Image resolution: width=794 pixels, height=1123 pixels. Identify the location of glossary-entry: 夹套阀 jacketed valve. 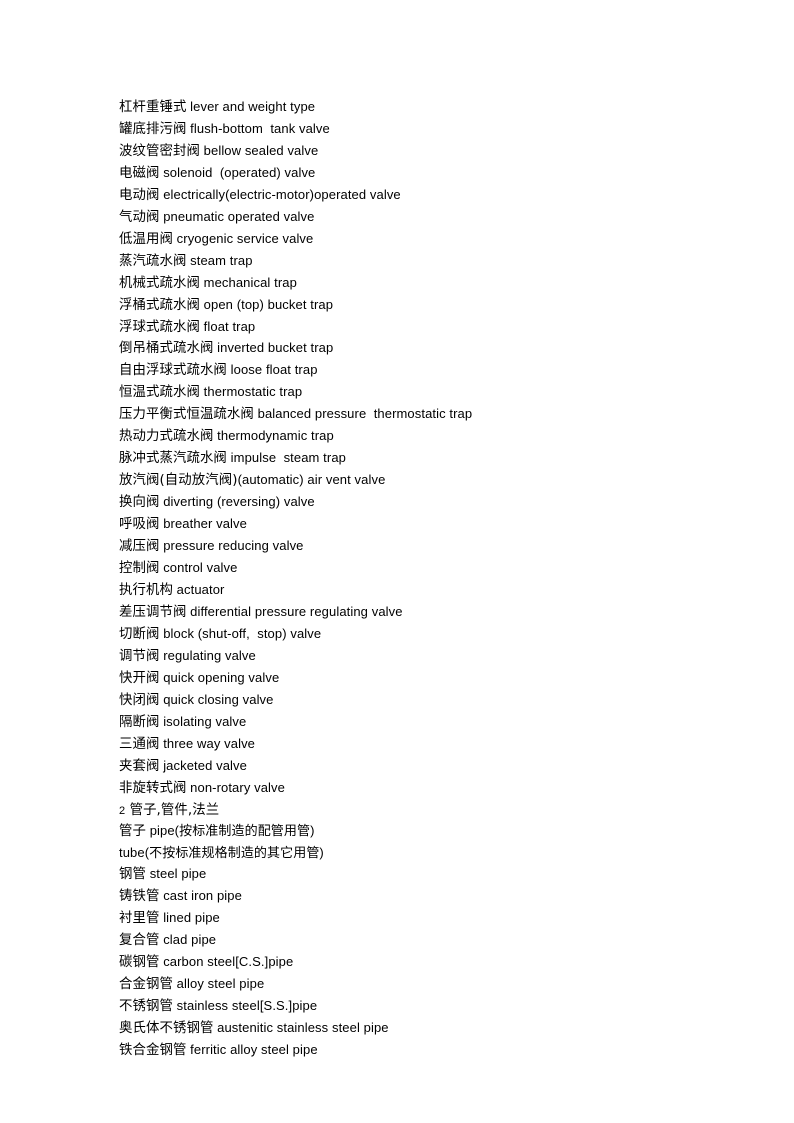
(399, 767).